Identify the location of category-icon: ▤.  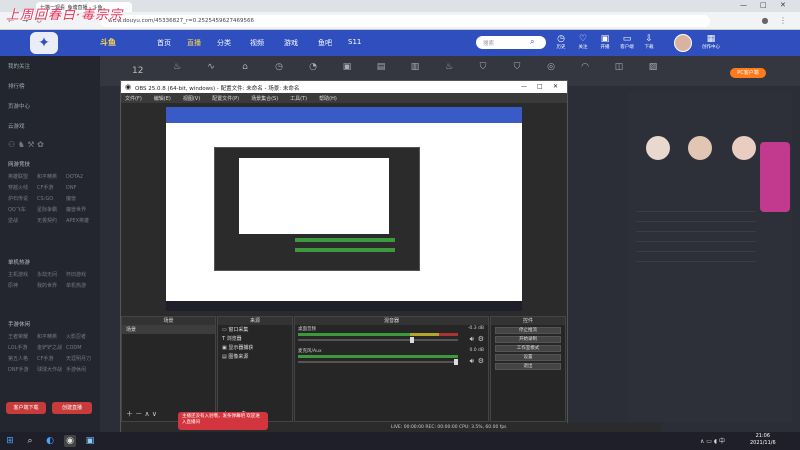
(381, 67).